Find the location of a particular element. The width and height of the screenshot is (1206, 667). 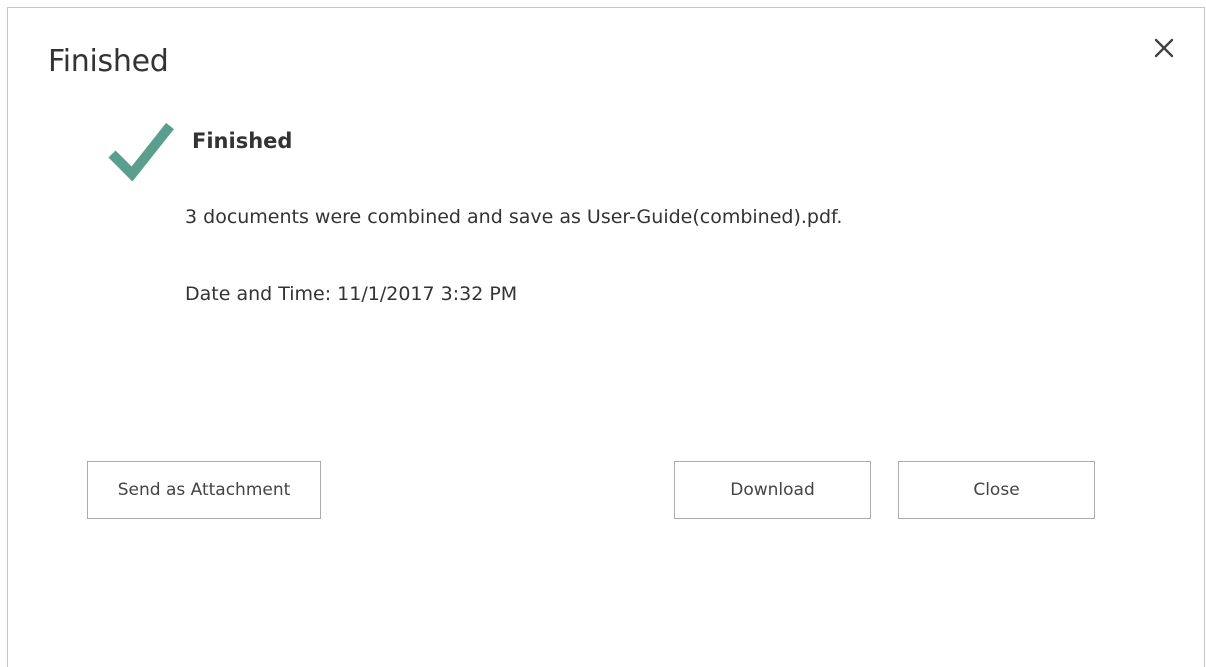

download-button: Download is located at coordinates (772, 490).